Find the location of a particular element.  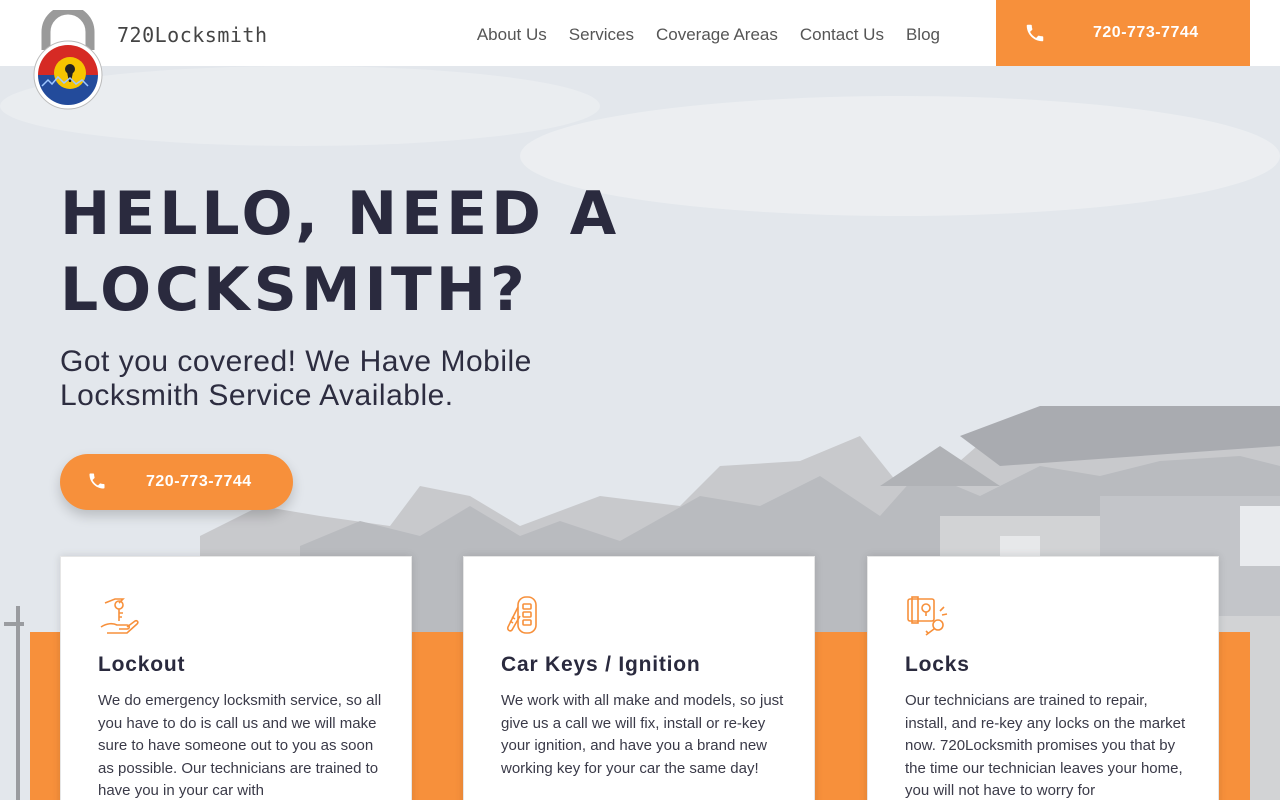

door-lock-key-icon is located at coordinates (927, 616).